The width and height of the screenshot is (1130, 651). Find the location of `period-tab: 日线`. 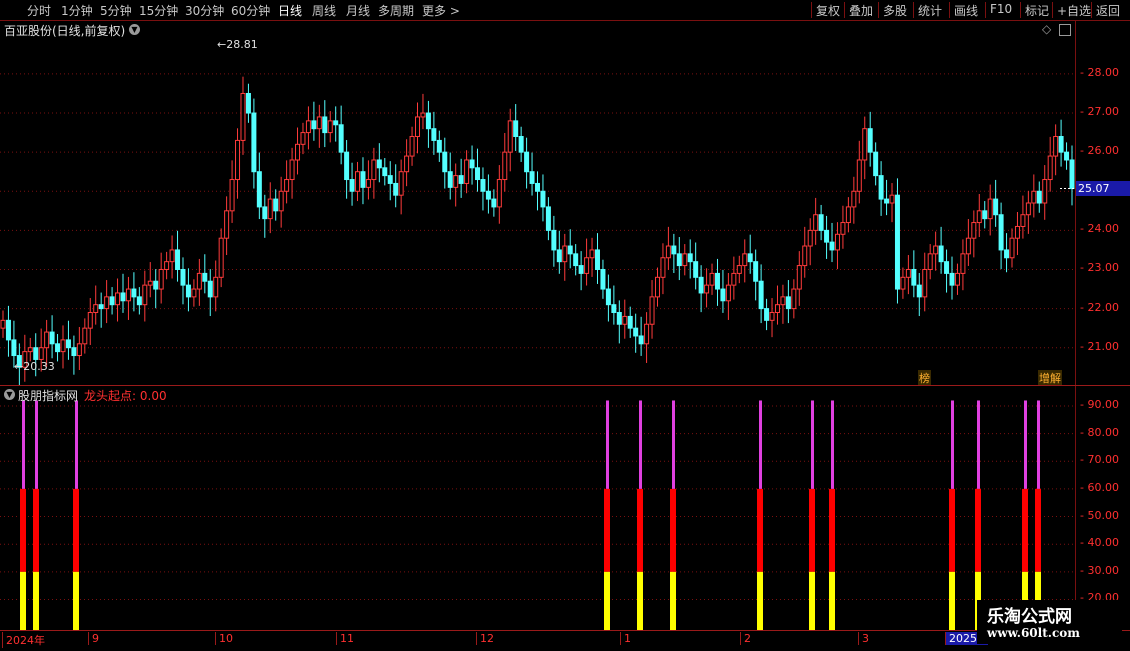

period-tab: 日线 is located at coordinates (290, 10).